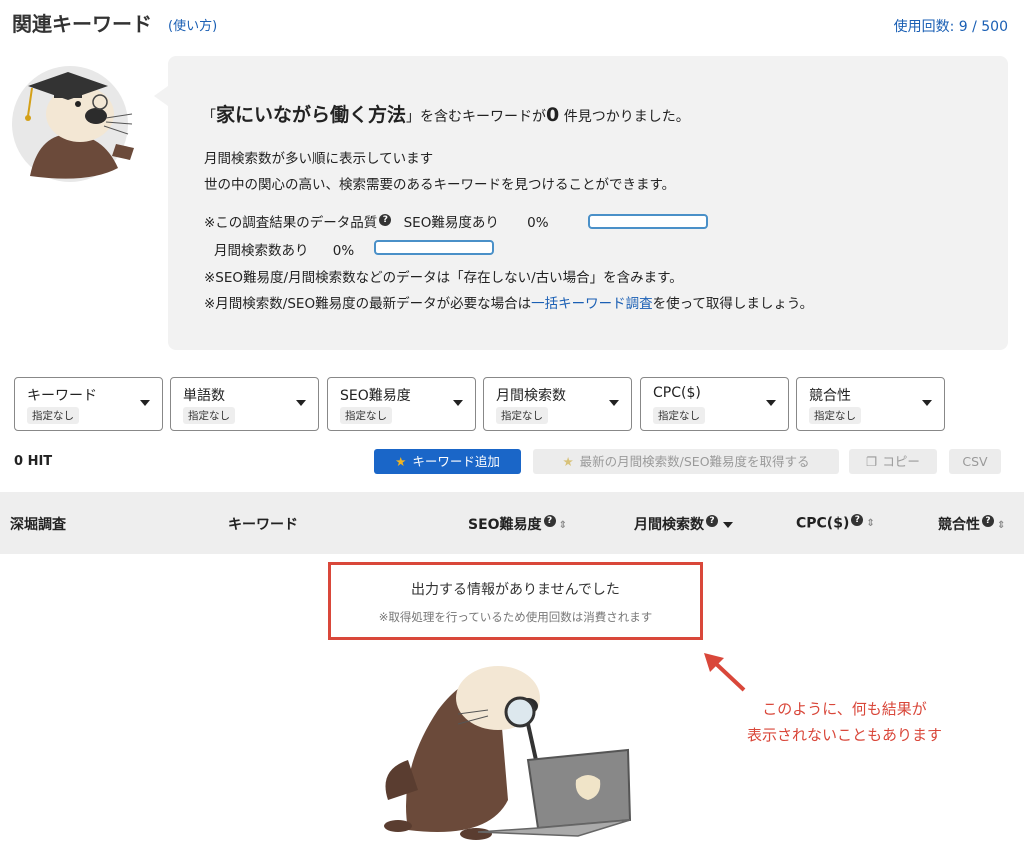 The image size is (1024, 845). I want to click on volume-quality-percent: 0%, so click(343, 251).